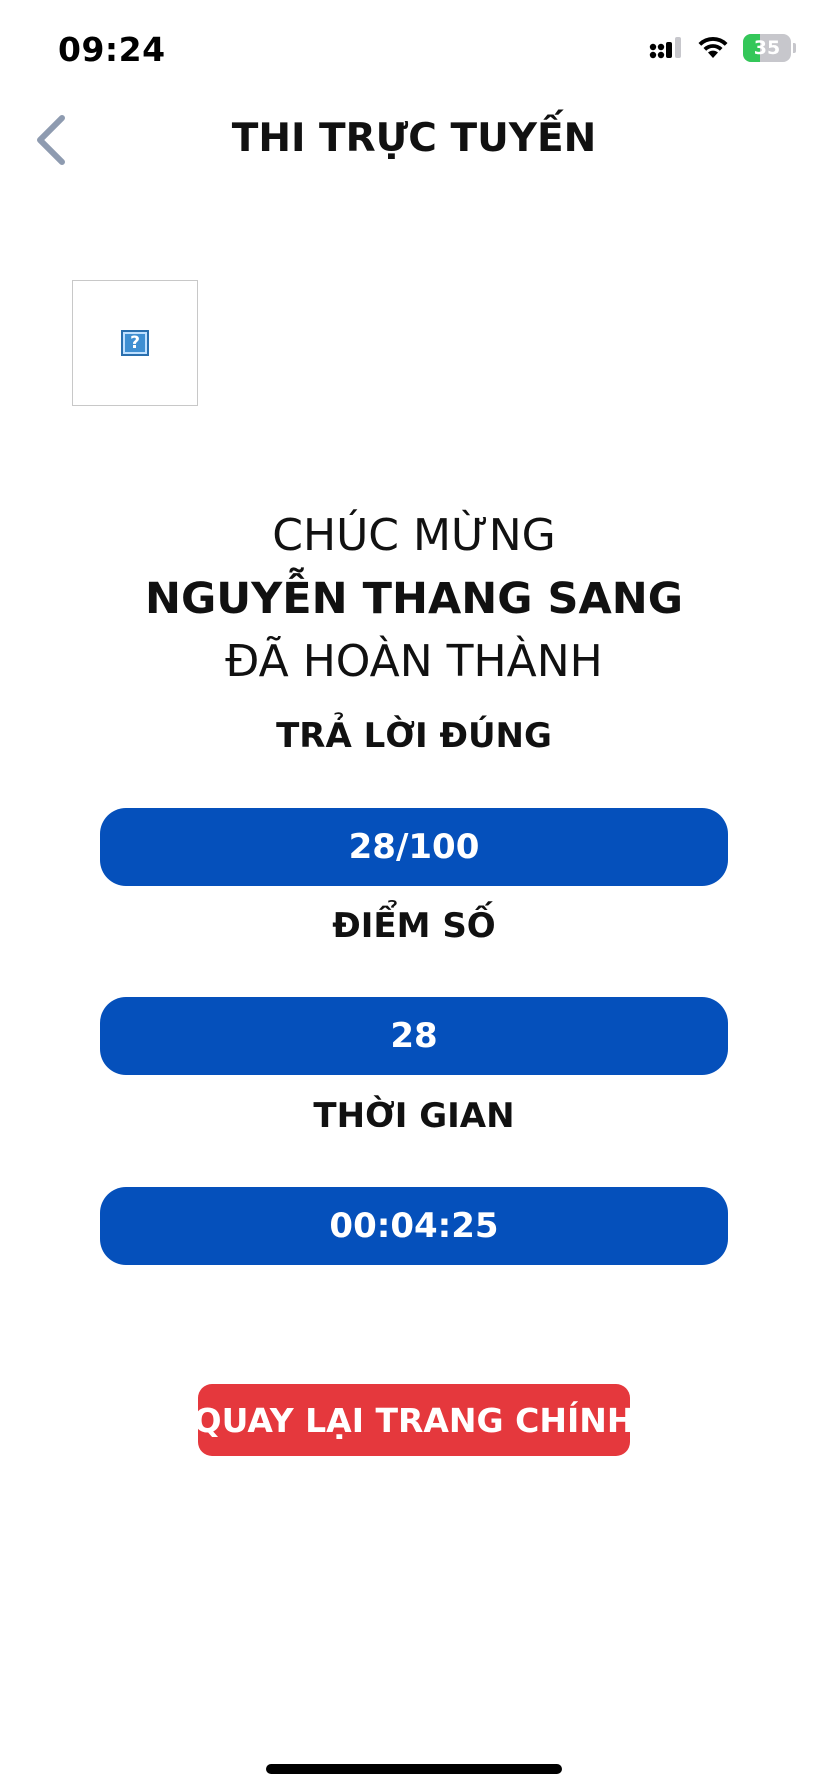  Describe the element at coordinates (414, 847) in the screenshot. I see `correct-answers-value: 28/100` at that location.